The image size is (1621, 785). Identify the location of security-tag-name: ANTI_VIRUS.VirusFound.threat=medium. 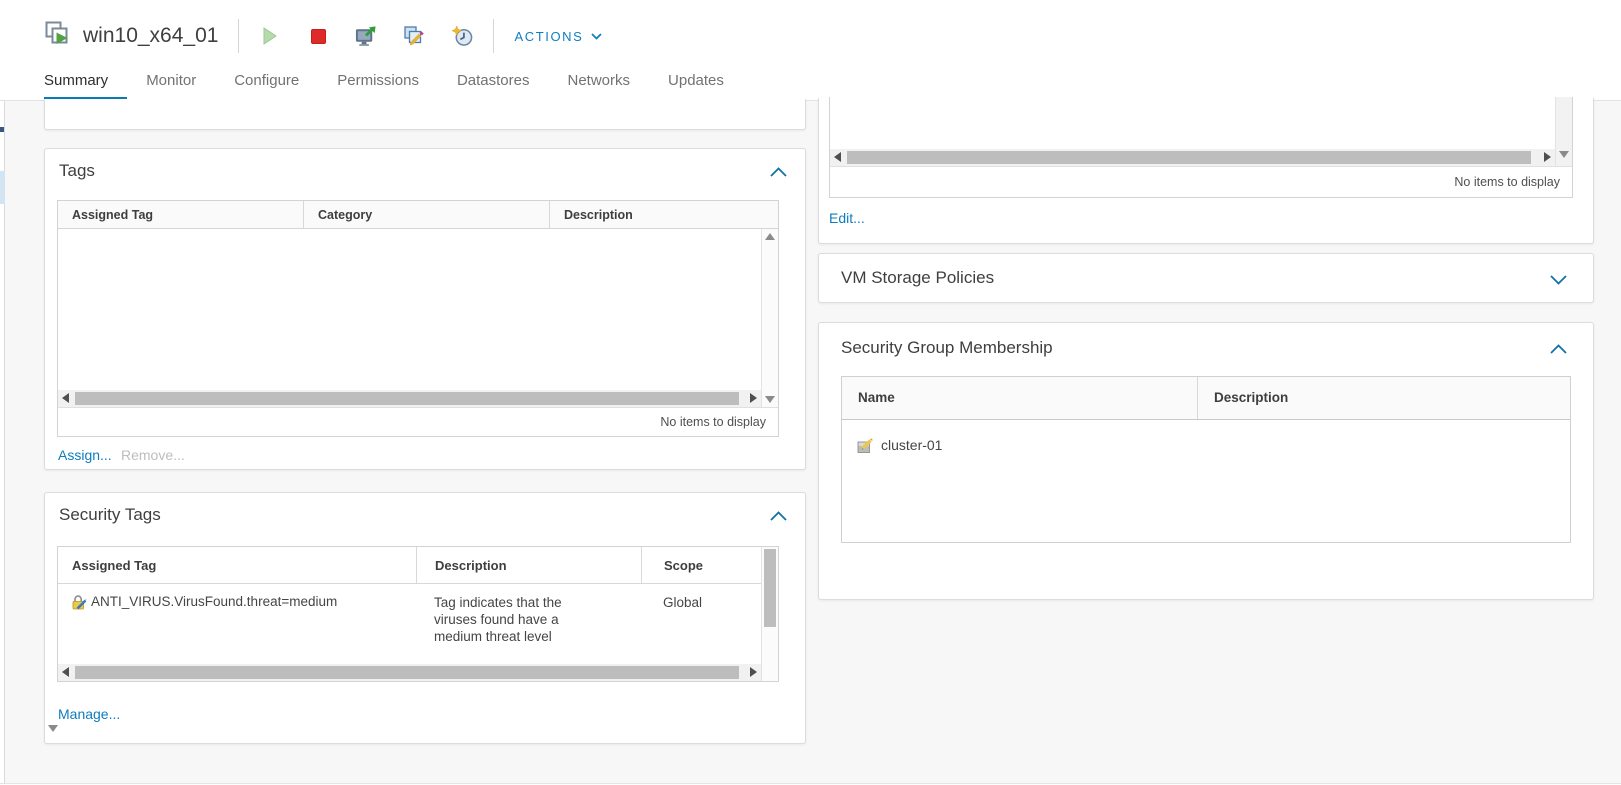
(214, 601).